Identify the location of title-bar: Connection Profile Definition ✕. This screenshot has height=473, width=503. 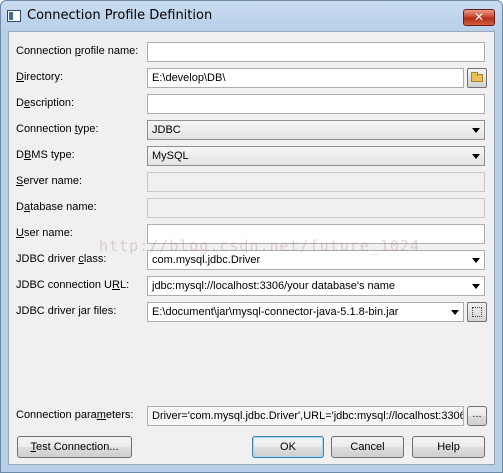
(251, 16).